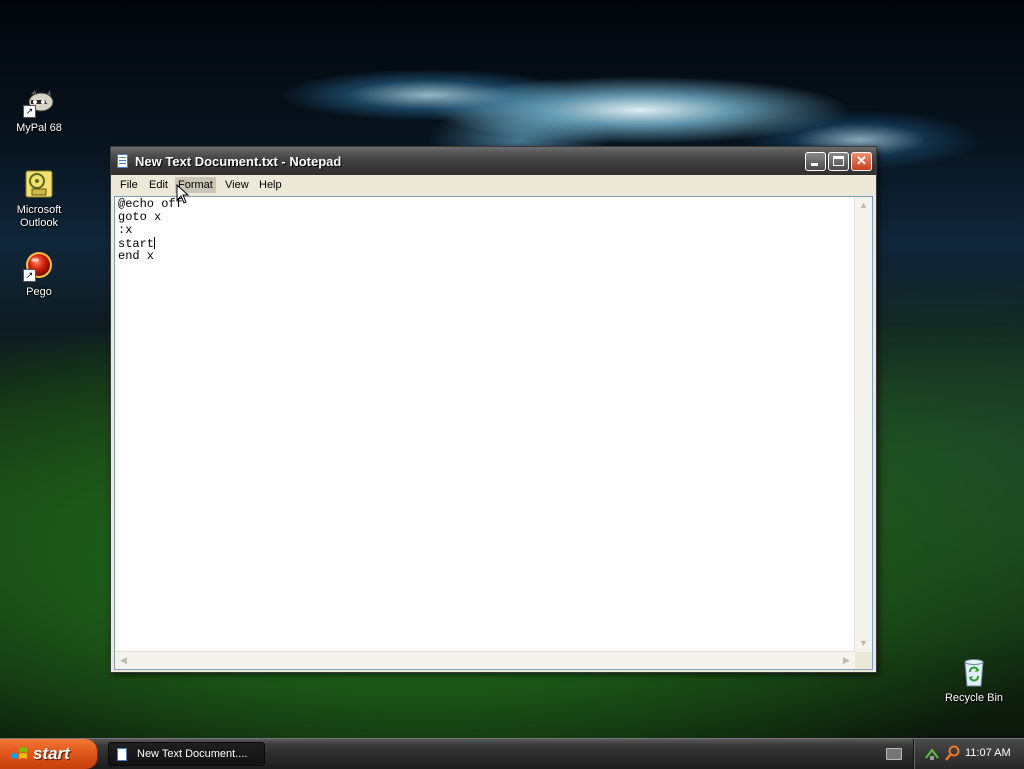 Image resolution: width=1024 pixels, height=769 pixels. I want to click on keyboard-language-icon, so click(894, 754).